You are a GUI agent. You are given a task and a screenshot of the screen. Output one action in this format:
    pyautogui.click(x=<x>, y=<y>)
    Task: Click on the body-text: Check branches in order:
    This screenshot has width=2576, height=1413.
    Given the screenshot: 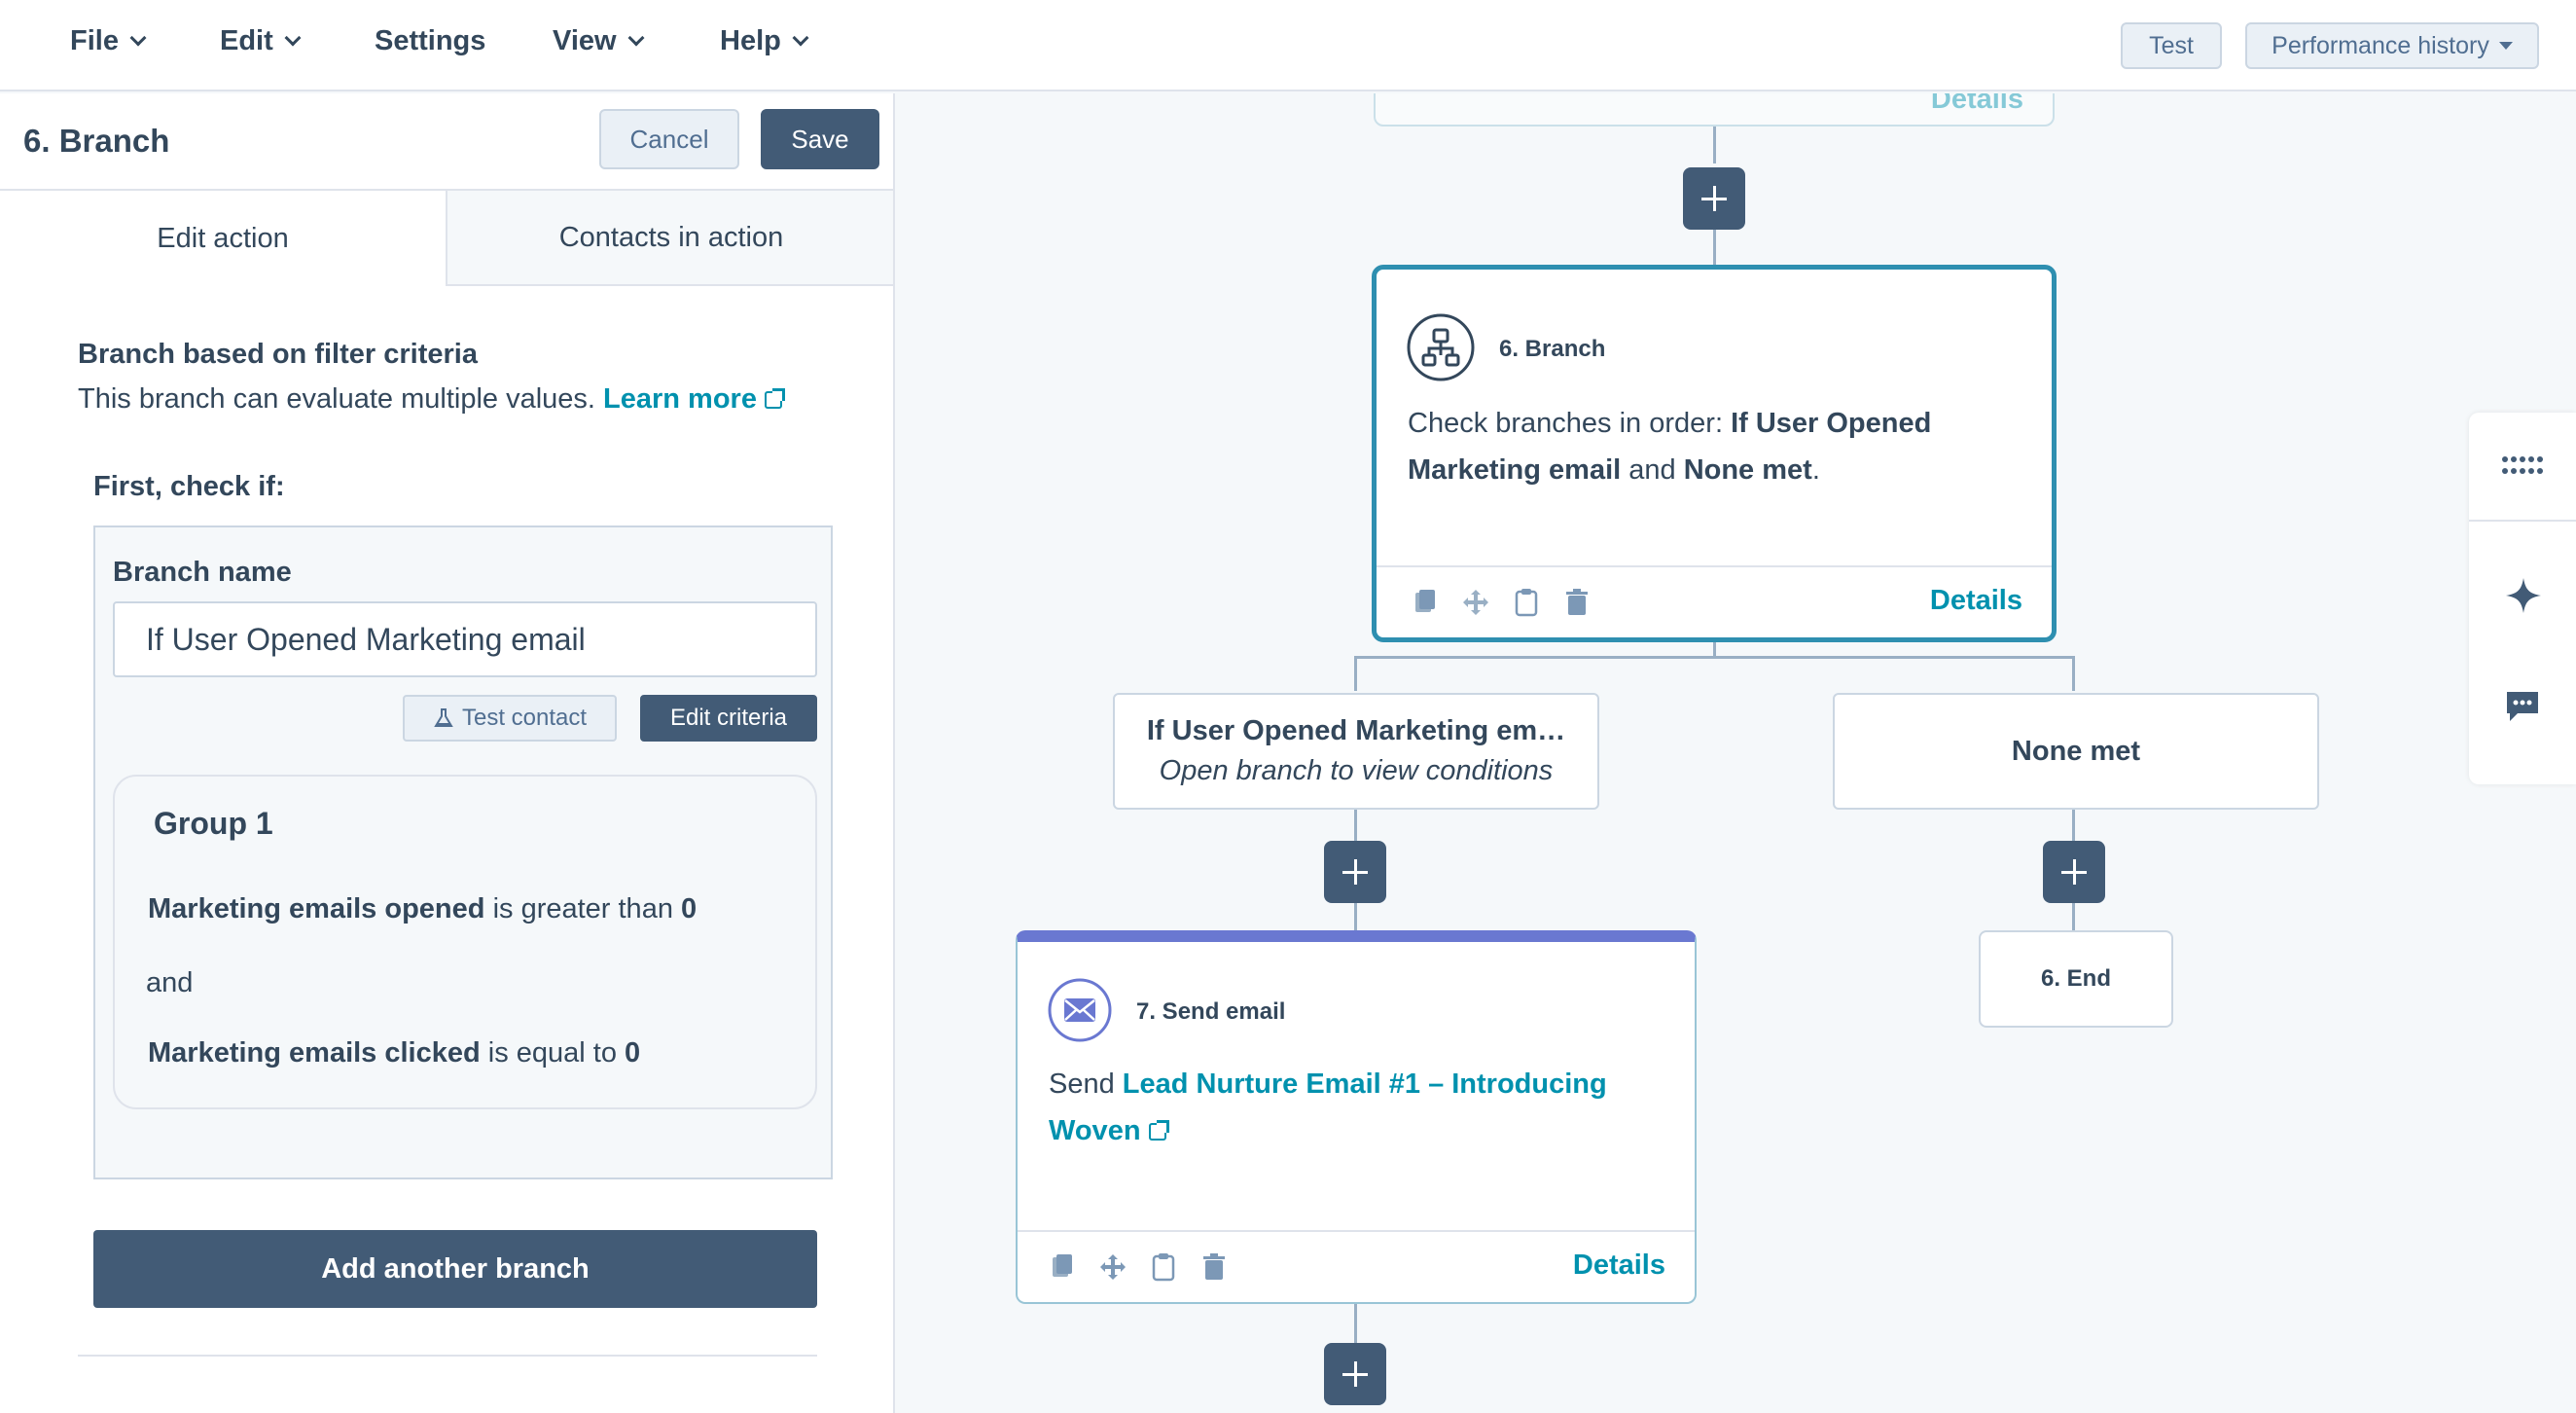 What is the action you would take?
    pyautogui.click(x=1570, y=424)
    